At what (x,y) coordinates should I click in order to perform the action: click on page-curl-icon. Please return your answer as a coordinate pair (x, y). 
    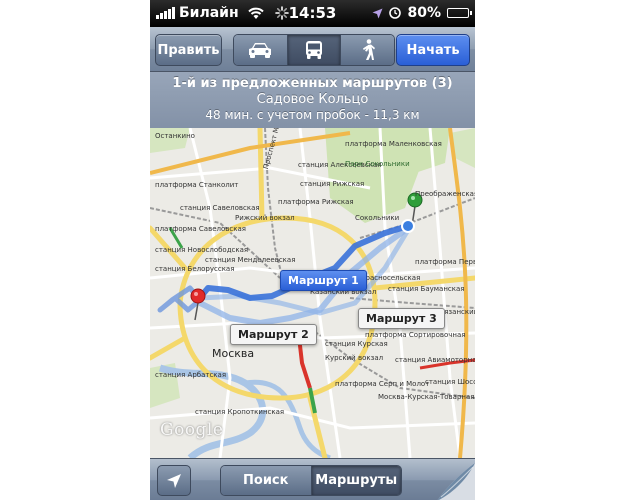
    Looking at the image, I should click on (455, 479).